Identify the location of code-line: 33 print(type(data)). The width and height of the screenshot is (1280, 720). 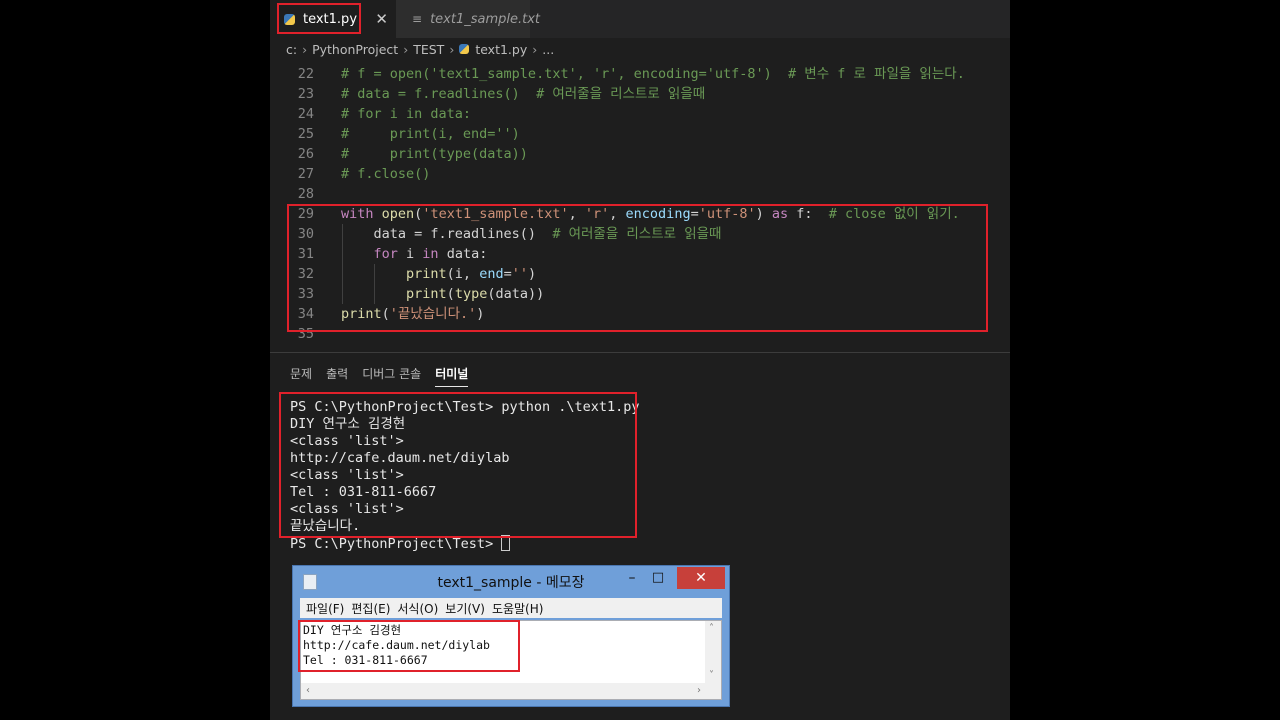
(640, 294).